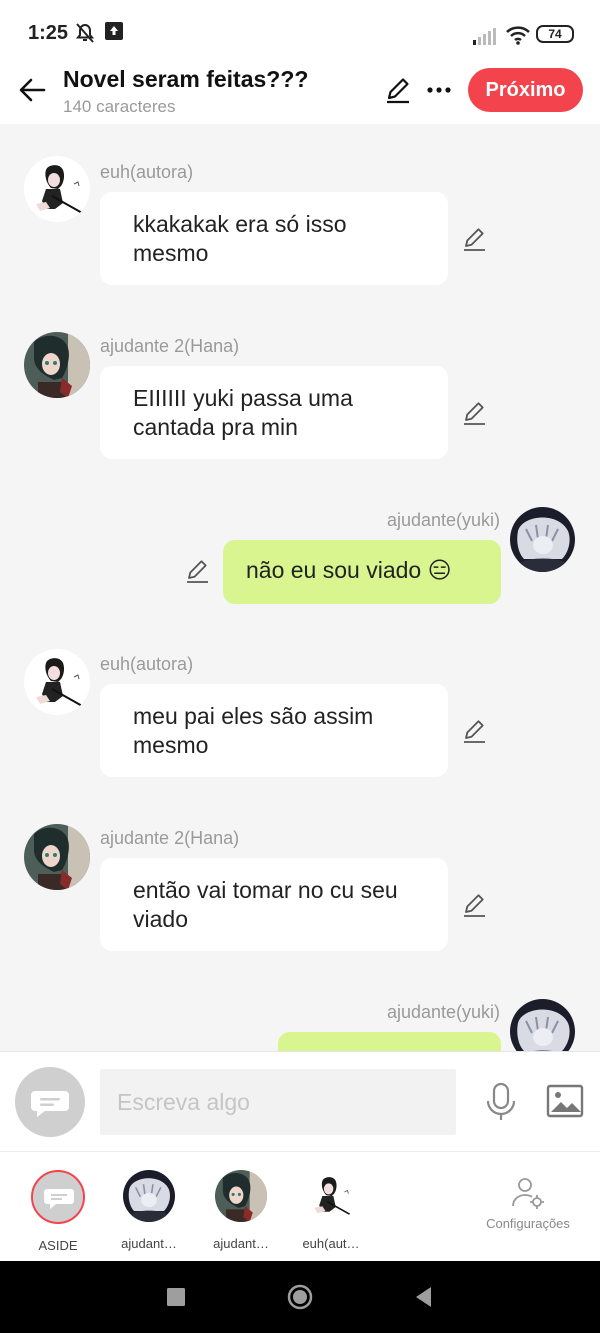  I want to click on mute-bell-icon, so click(85, 33).